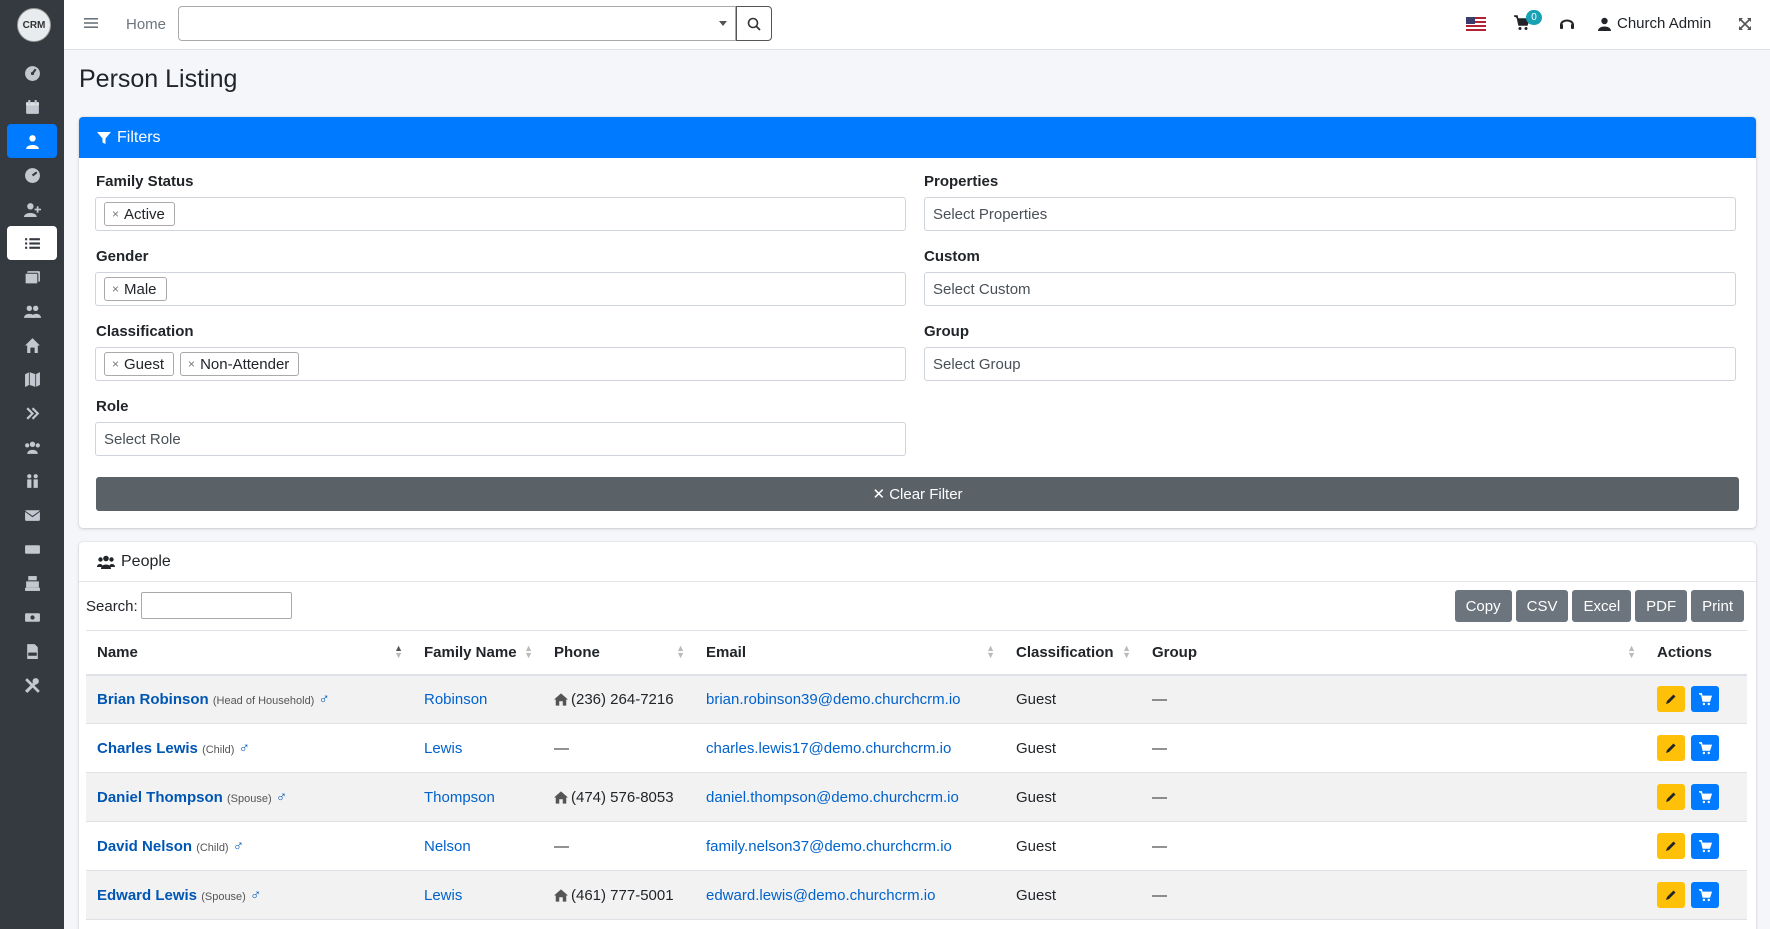  I want to click on export-buttons: Copy CSV Excel PDF Print, so click(1599, 606).